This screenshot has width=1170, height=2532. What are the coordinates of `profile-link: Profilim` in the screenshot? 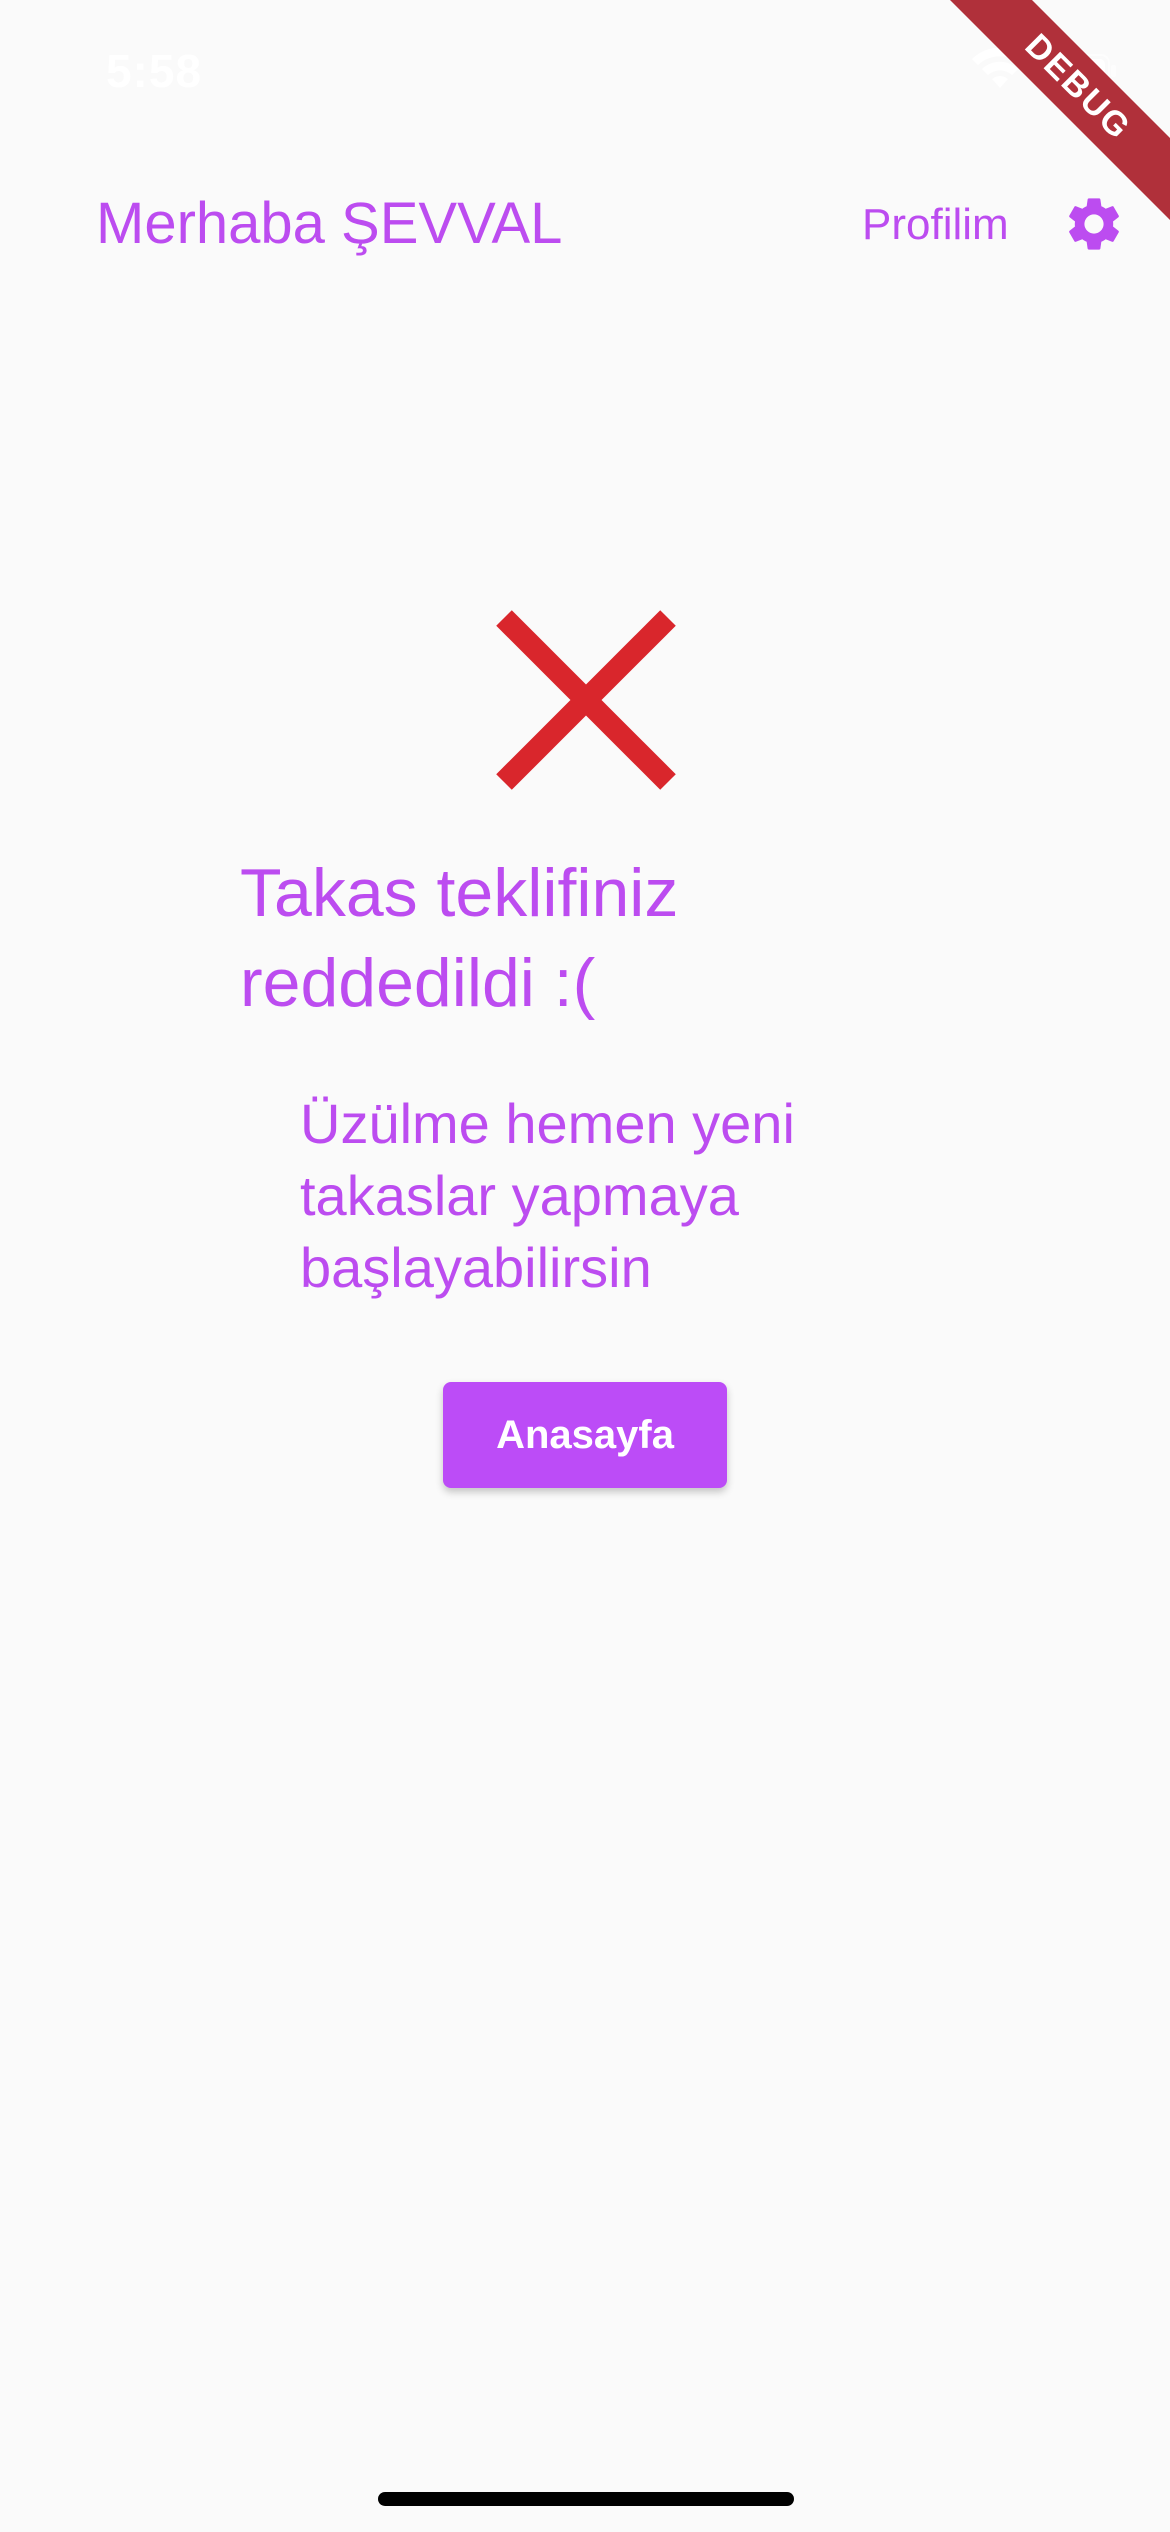 It's located at (935, 225).